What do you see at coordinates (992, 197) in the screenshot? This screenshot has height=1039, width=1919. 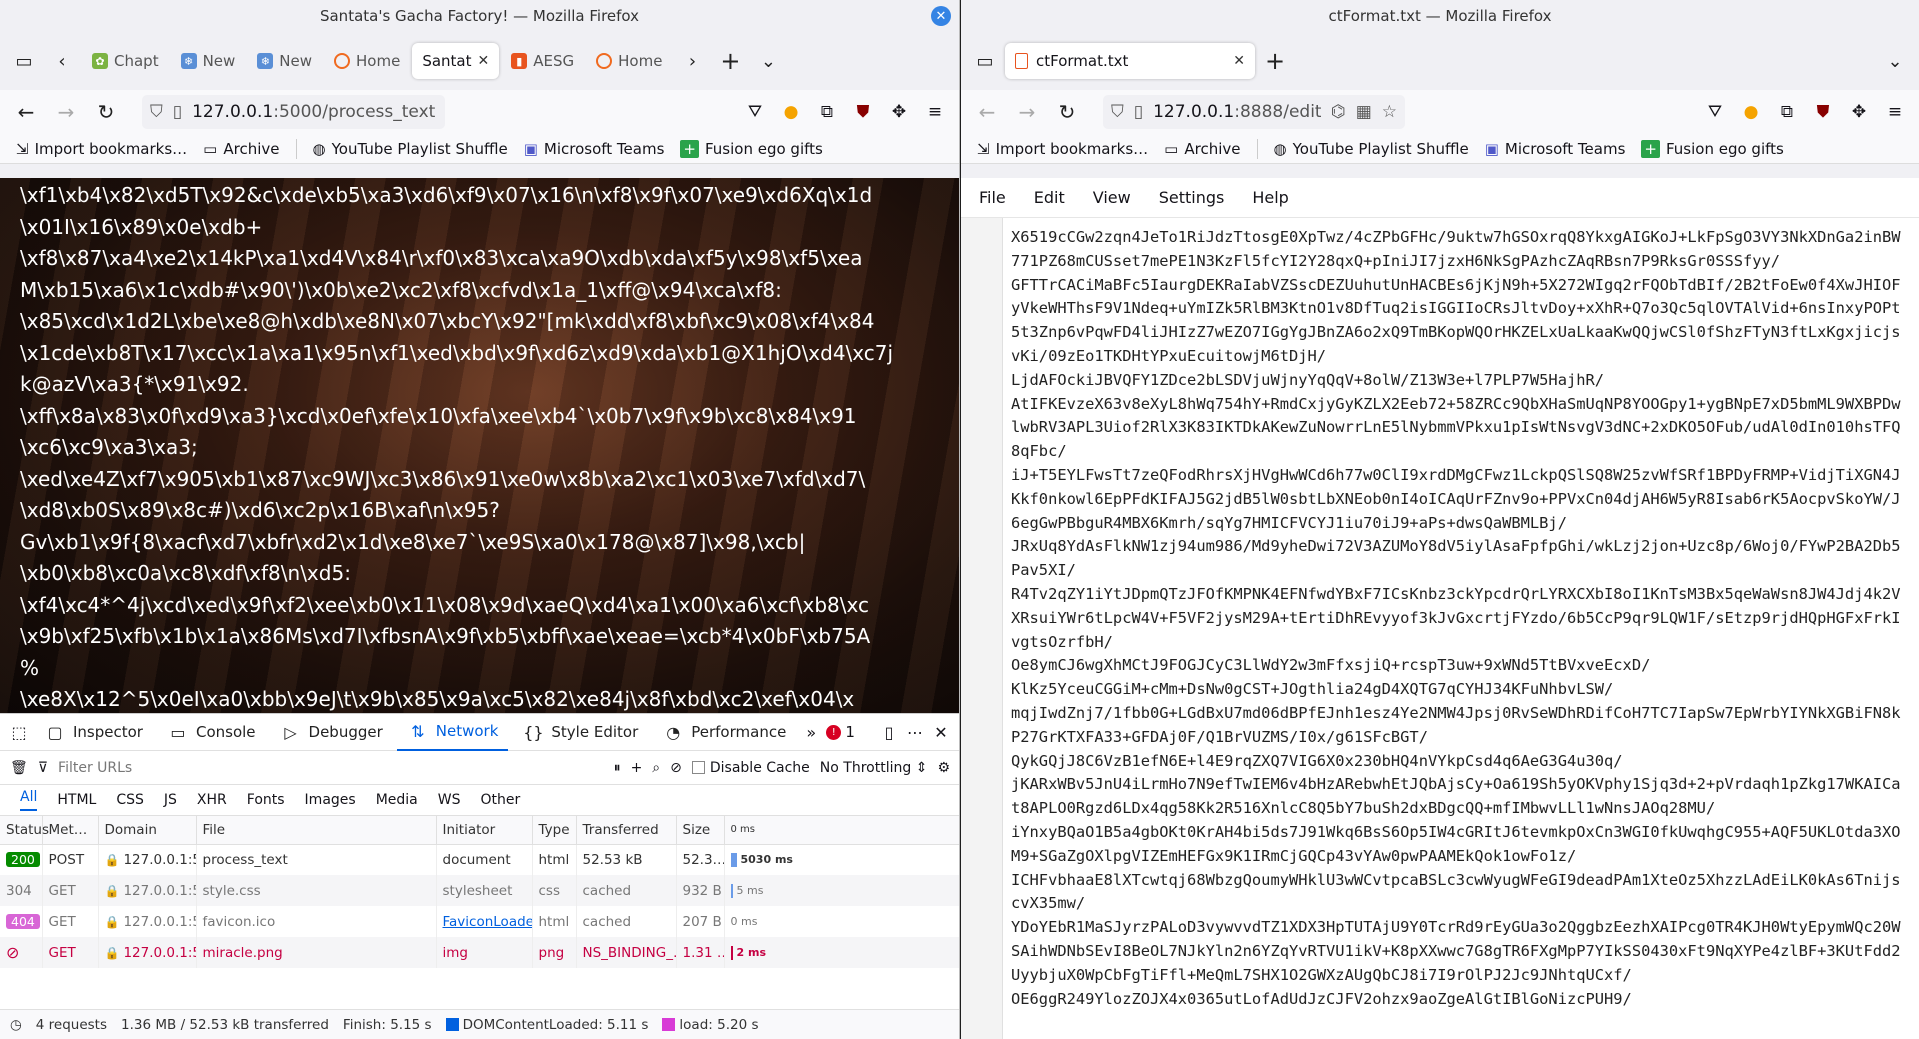 I see `menu-file: File` at bounding box center [992, 197].